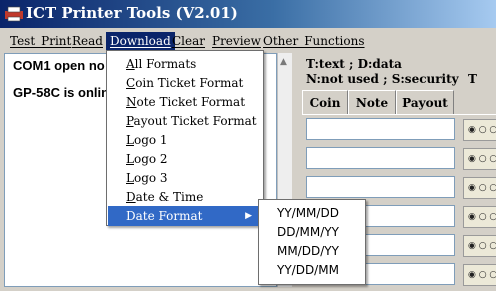 This screenshot has width=496, height=291. Describe the element at coordinates (479, 275) in the screenshot. I see `type-option-6: ◉ ○ ○` at that location.